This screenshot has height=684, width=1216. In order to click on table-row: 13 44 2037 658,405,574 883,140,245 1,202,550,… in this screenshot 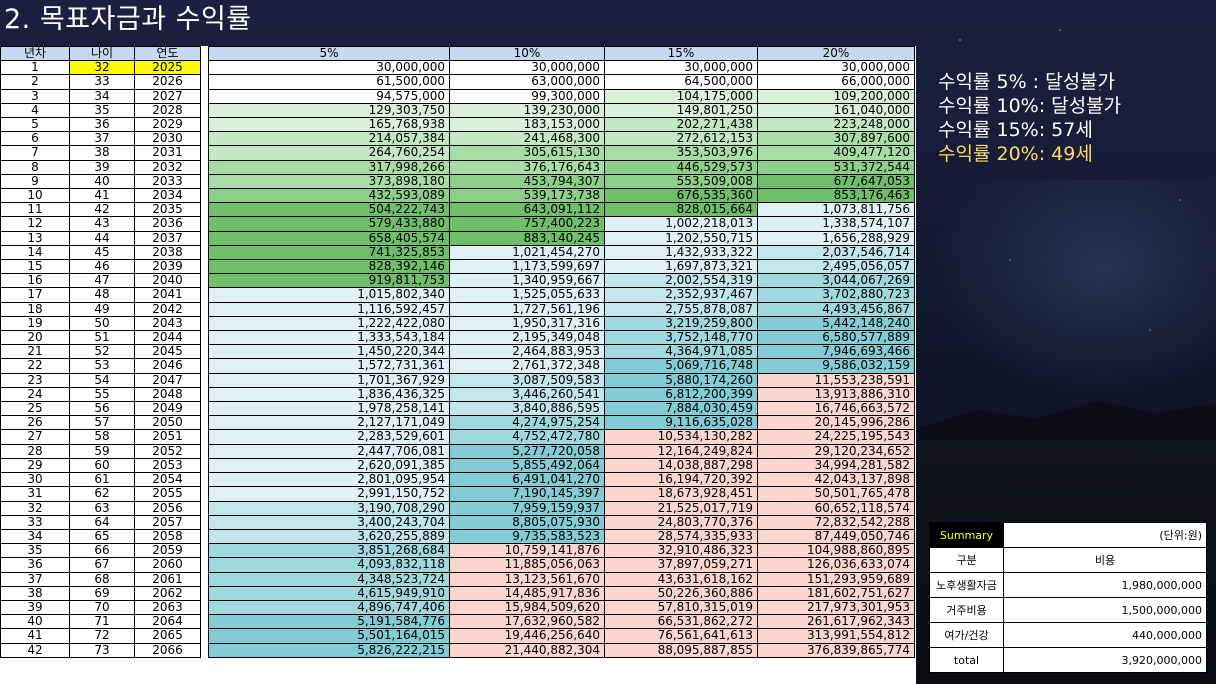, I will do `click(457, 238)`.